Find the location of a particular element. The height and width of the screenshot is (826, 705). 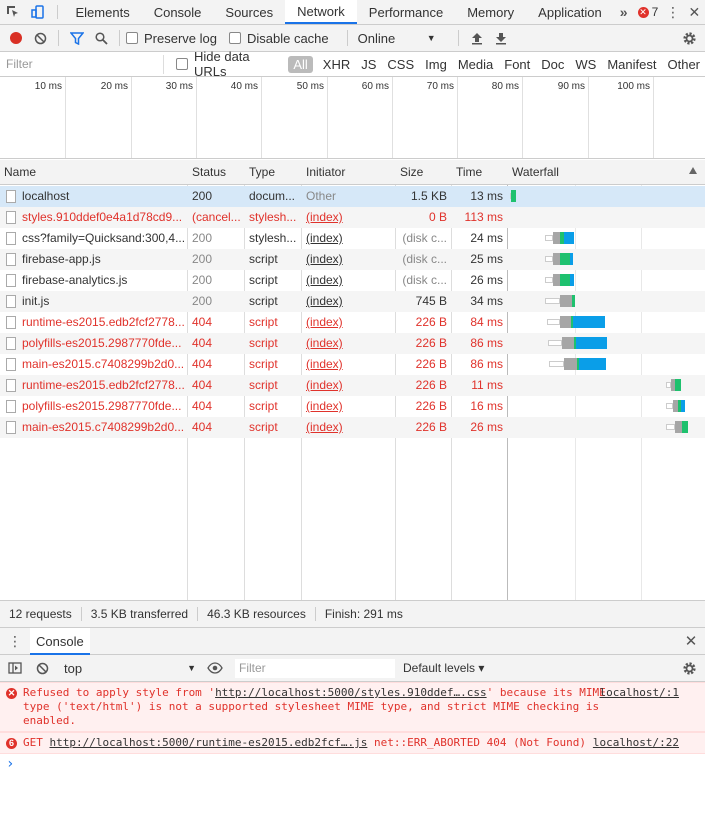

filter-type-img: Img is located at coordinates (436, 64).